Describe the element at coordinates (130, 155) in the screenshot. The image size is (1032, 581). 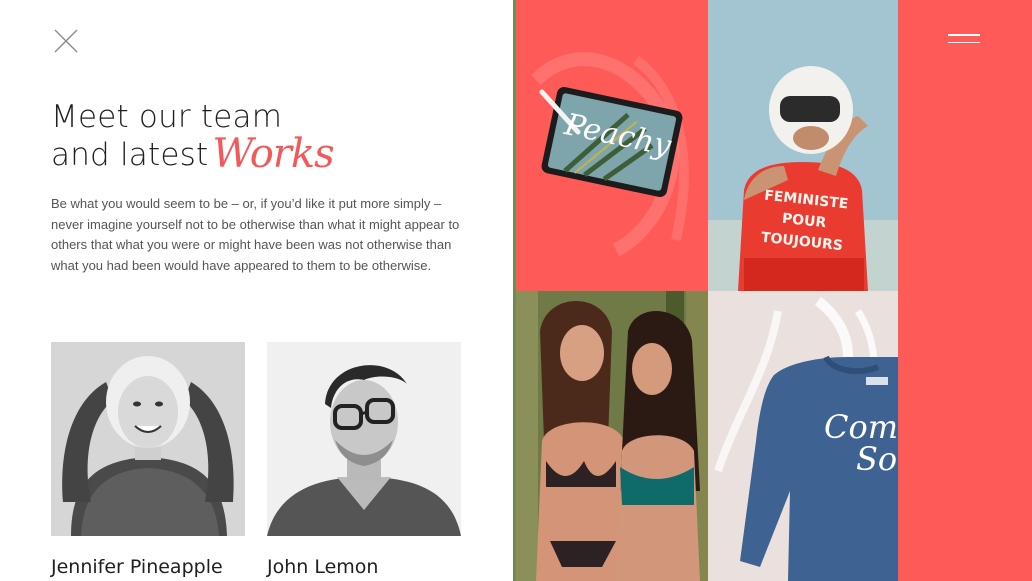
I see `title-line-2-text: and latest` at that location.